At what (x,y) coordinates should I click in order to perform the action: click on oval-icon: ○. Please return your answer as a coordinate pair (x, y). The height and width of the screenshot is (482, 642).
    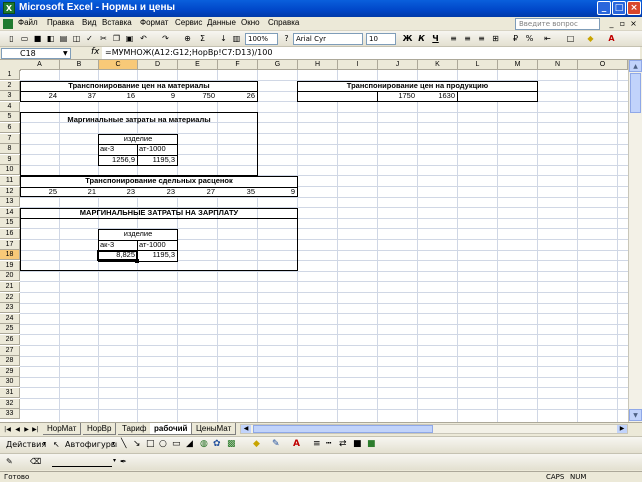
    Looking at the image, I should click on (163, 444).